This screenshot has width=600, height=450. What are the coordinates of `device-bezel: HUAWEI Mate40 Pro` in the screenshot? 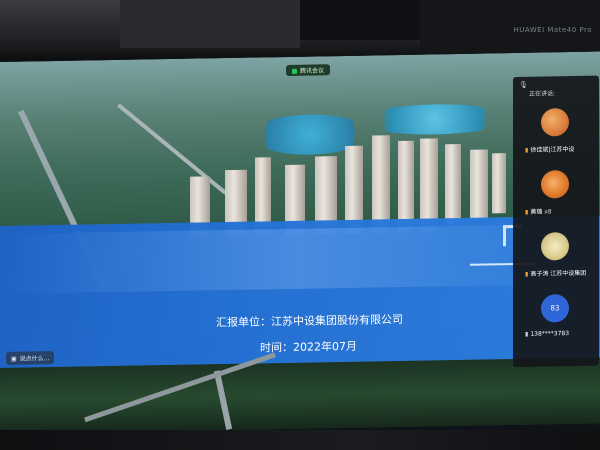 It's located at (300, 30).